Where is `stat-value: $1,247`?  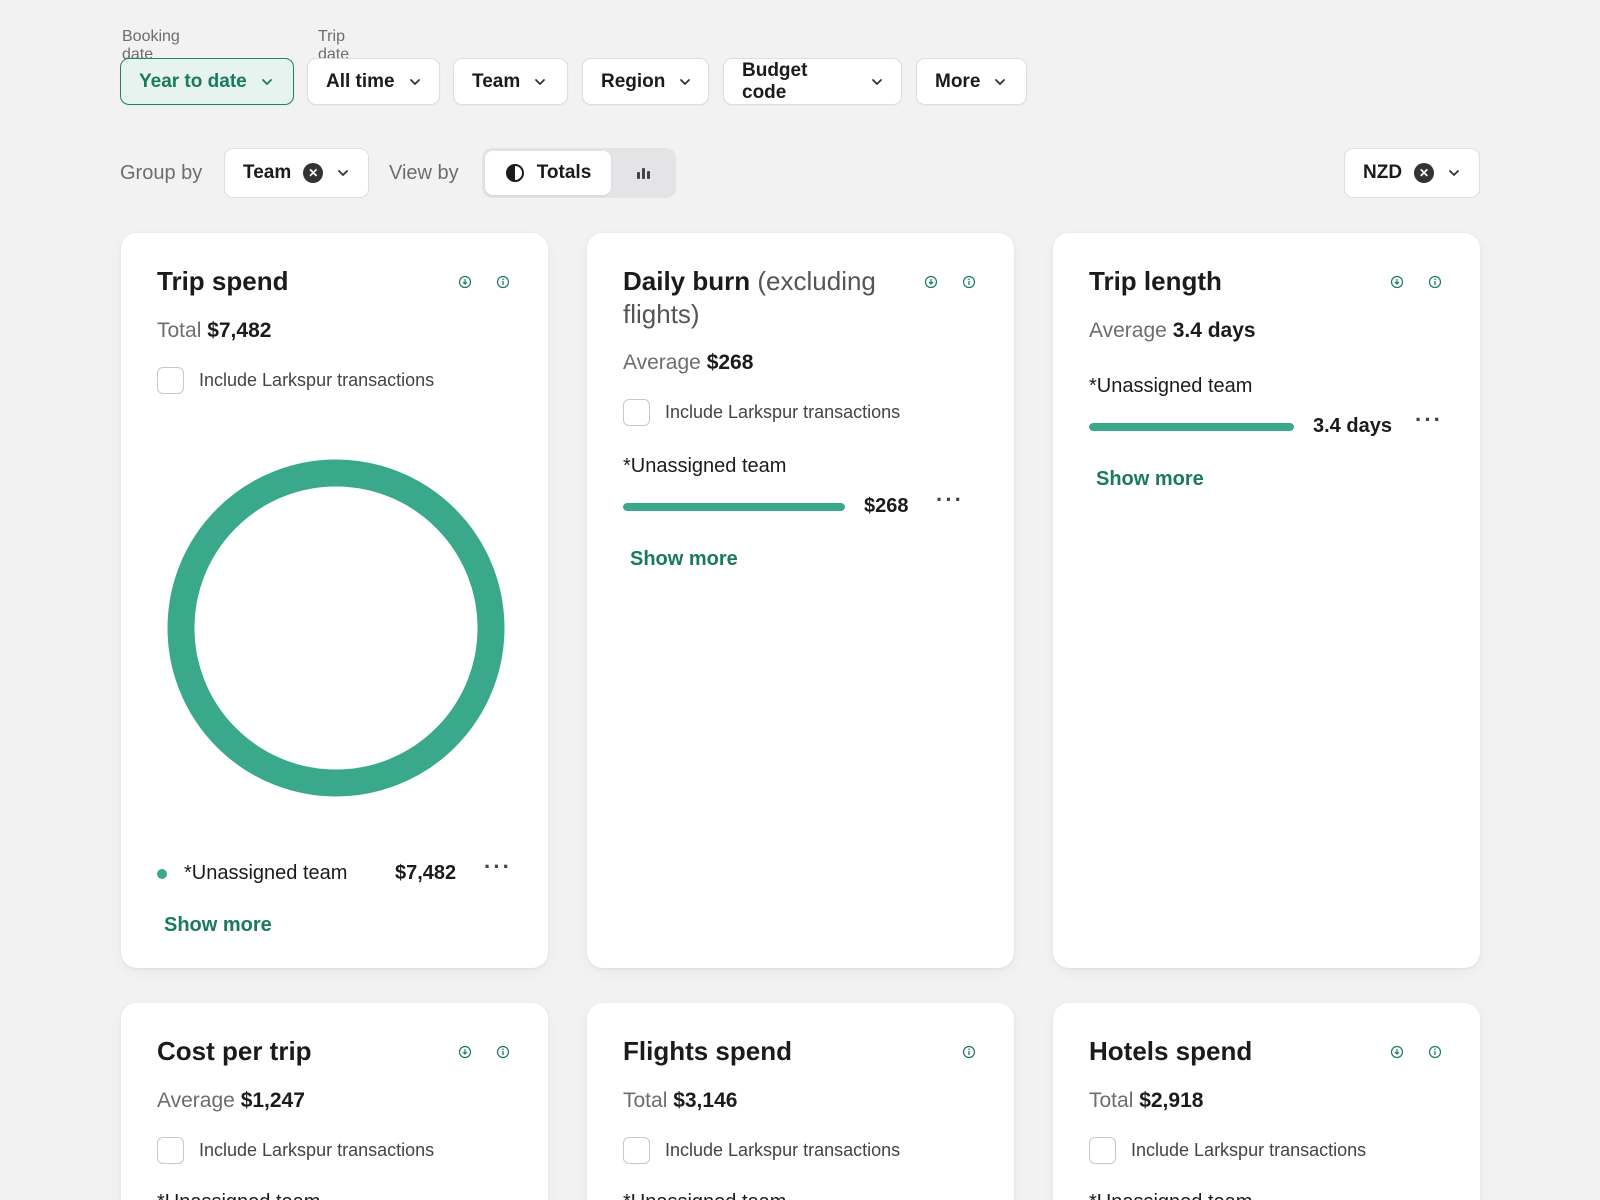
stat-value: $1,247 is located at coordinates (272, 1100).